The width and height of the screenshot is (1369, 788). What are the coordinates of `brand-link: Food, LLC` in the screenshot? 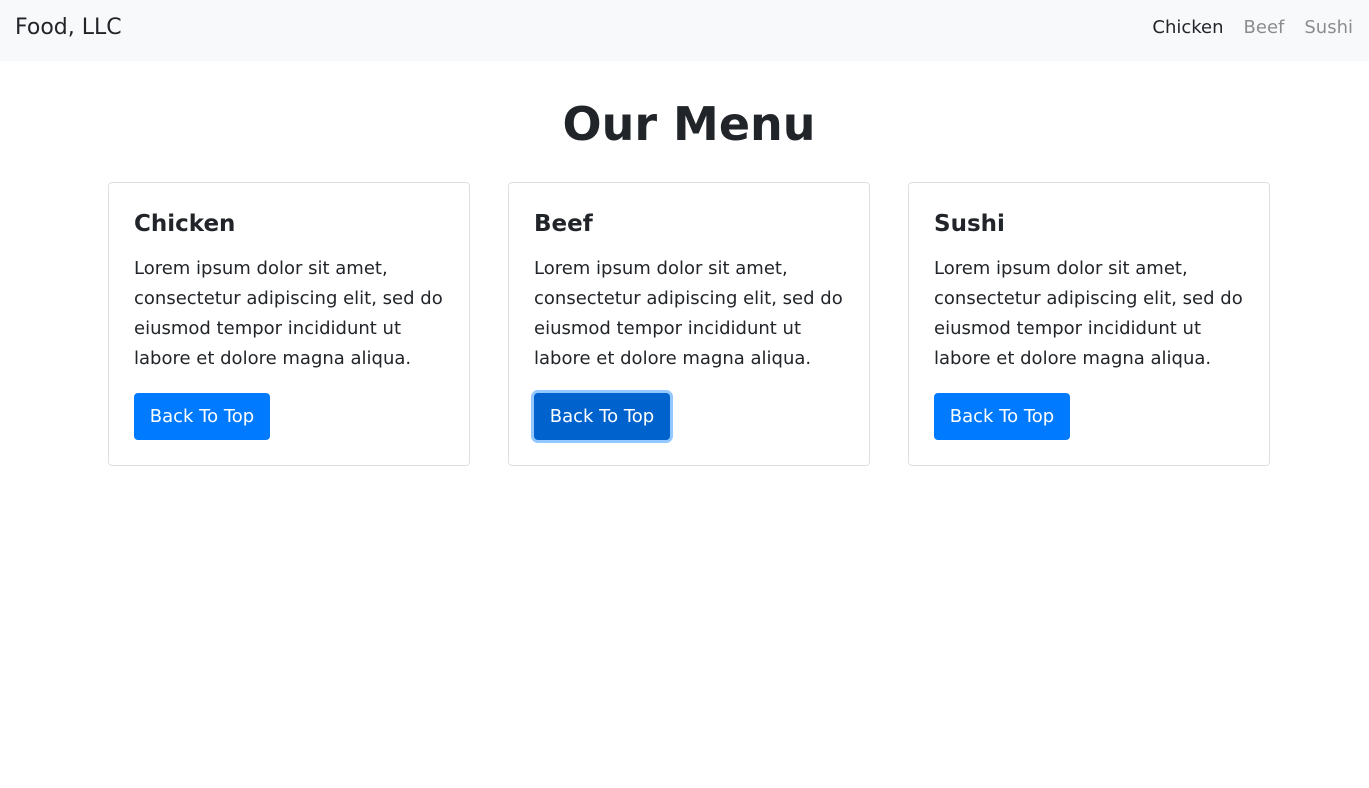 It's located at (68, 28).